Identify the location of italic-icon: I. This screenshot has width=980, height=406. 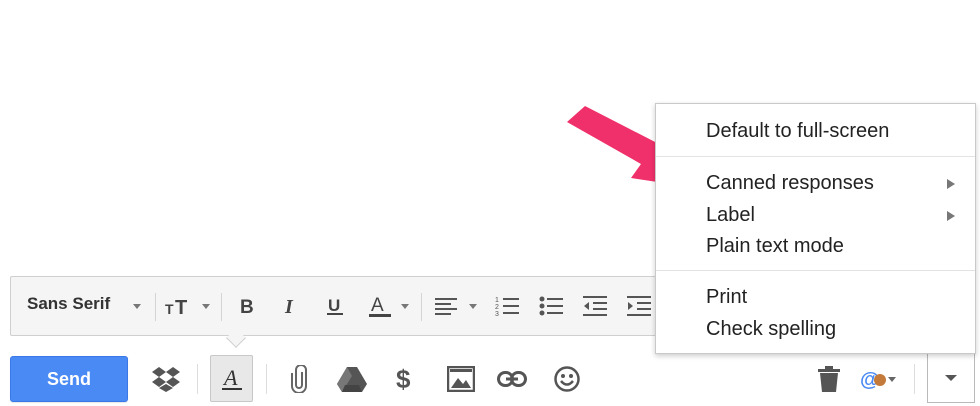
(291, 306).